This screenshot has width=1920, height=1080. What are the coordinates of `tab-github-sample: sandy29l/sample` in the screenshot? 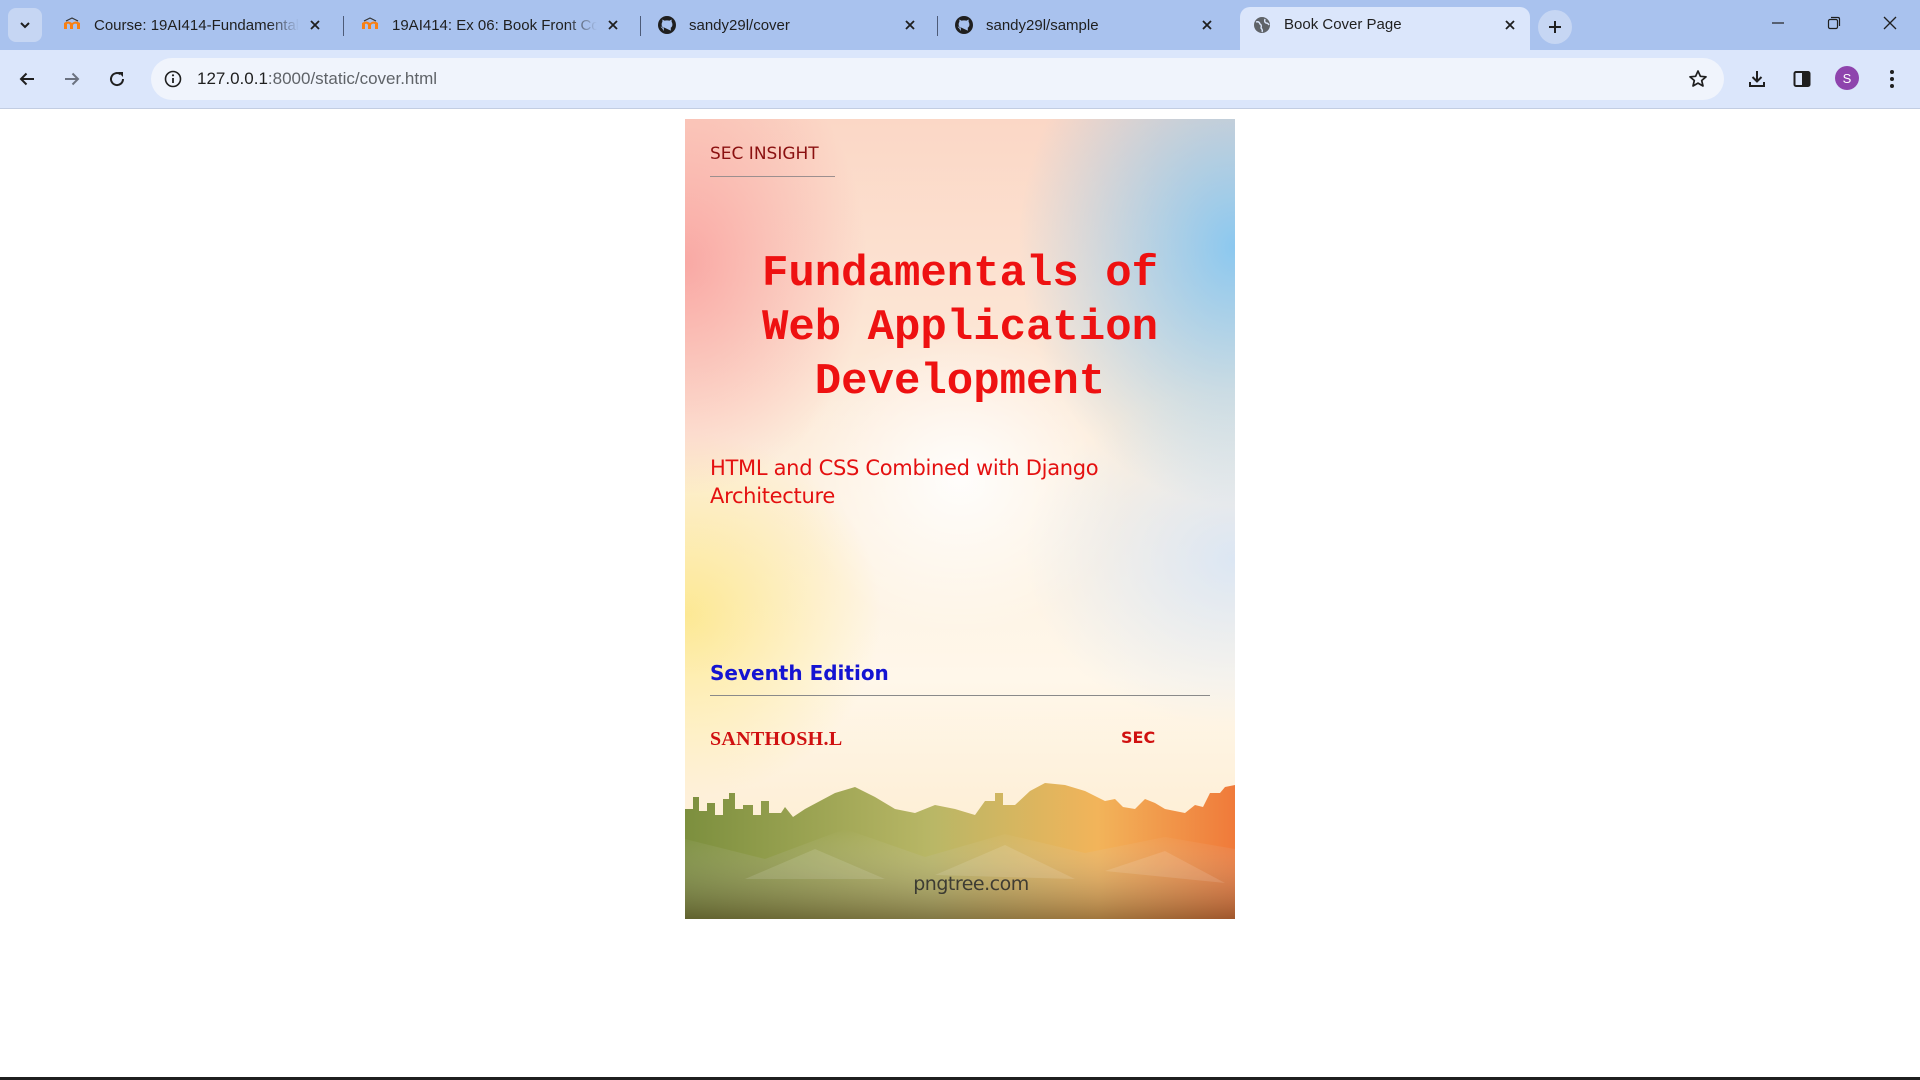 It's located at (1084, 25).